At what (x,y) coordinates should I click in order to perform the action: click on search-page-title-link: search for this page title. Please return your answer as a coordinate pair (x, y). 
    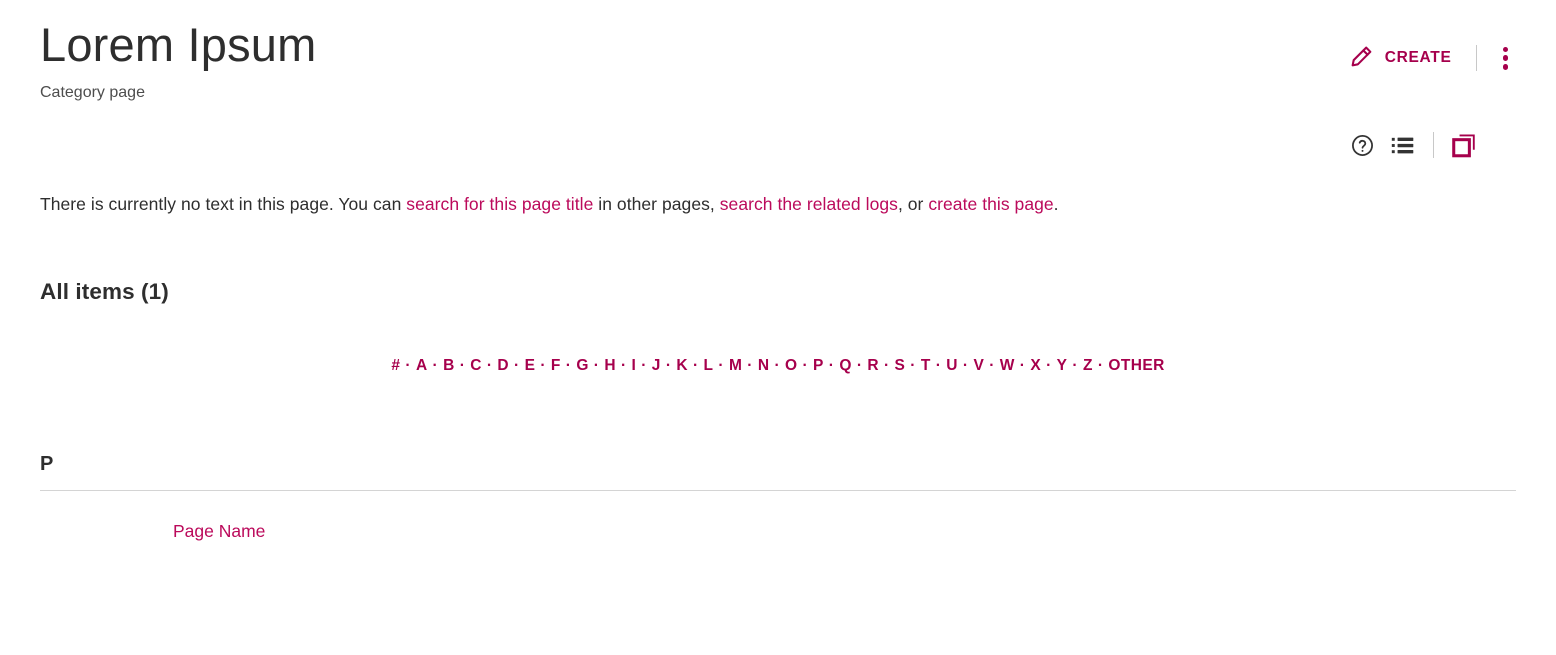
    Looking at the image, I should click on (499, 204).